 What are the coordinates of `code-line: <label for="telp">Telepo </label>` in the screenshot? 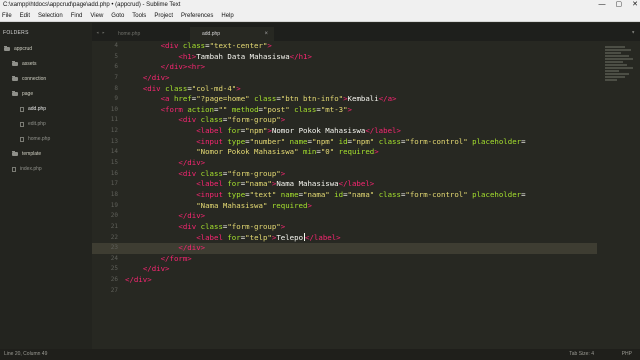 It's located at (268, 237).